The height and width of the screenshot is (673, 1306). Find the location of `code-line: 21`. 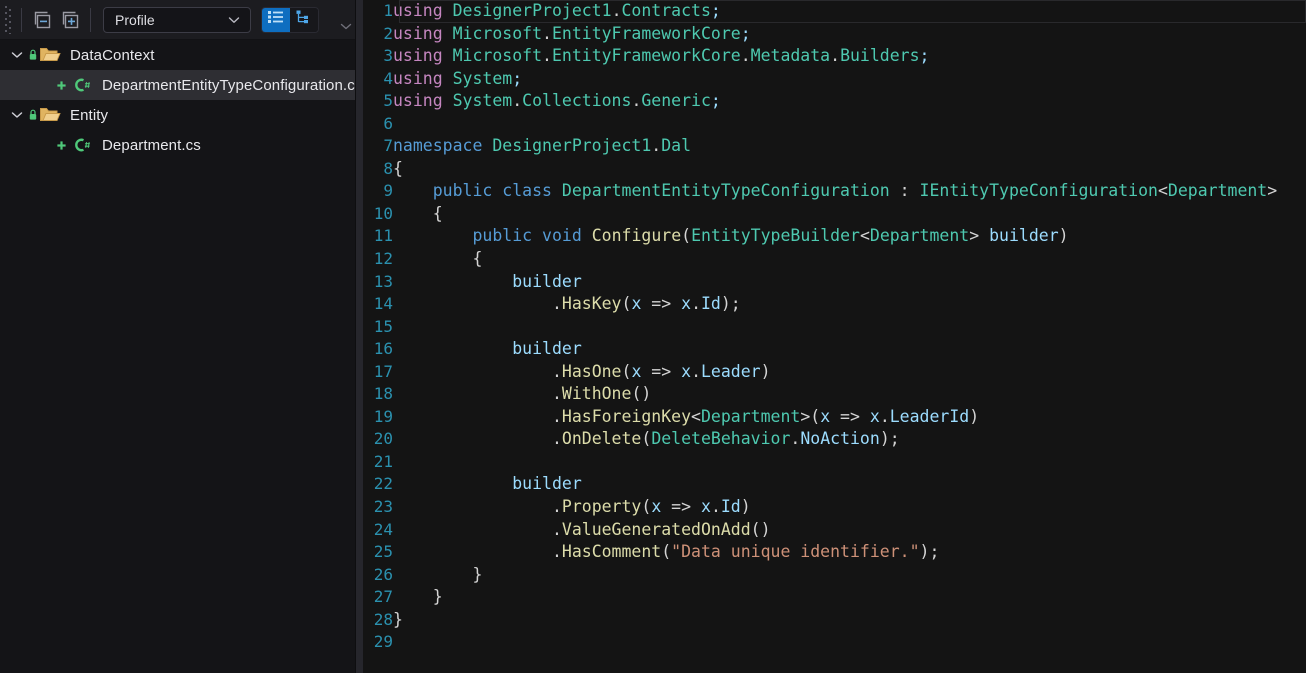

code-line: 21 is located at coordinates (834, 462).